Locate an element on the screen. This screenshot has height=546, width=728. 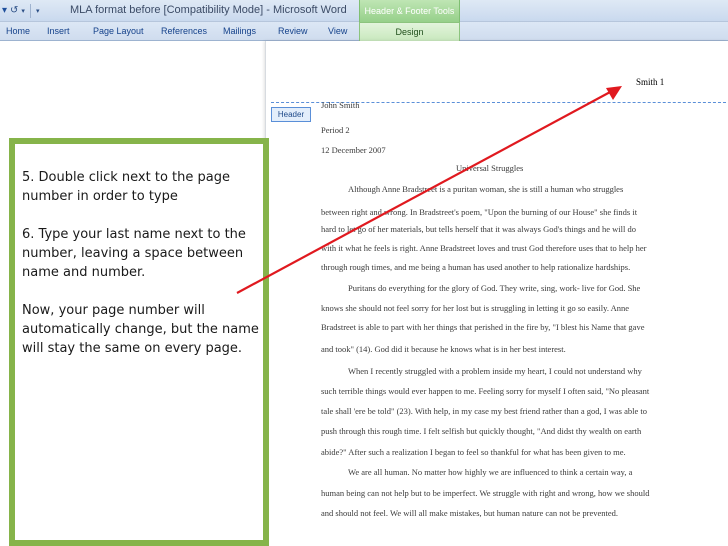
tab-page-layout: Page Layout is located at coordinates (118, 31).